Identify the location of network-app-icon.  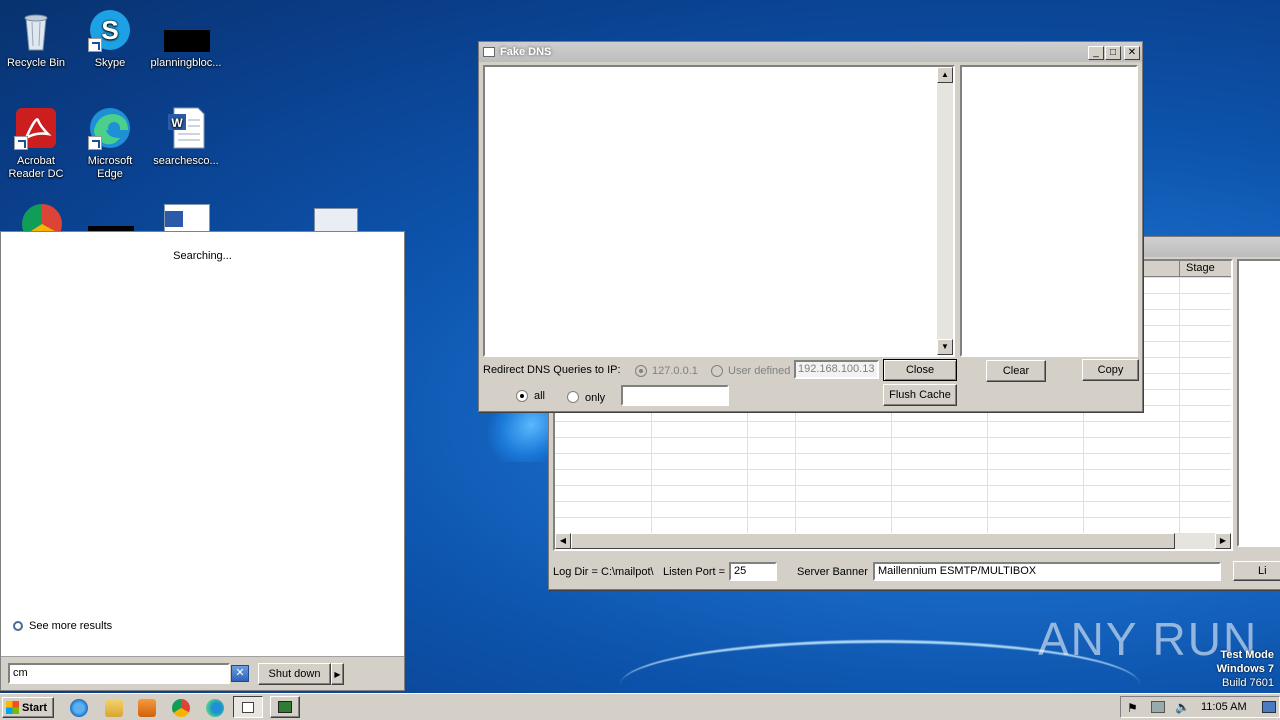
(285, 707).